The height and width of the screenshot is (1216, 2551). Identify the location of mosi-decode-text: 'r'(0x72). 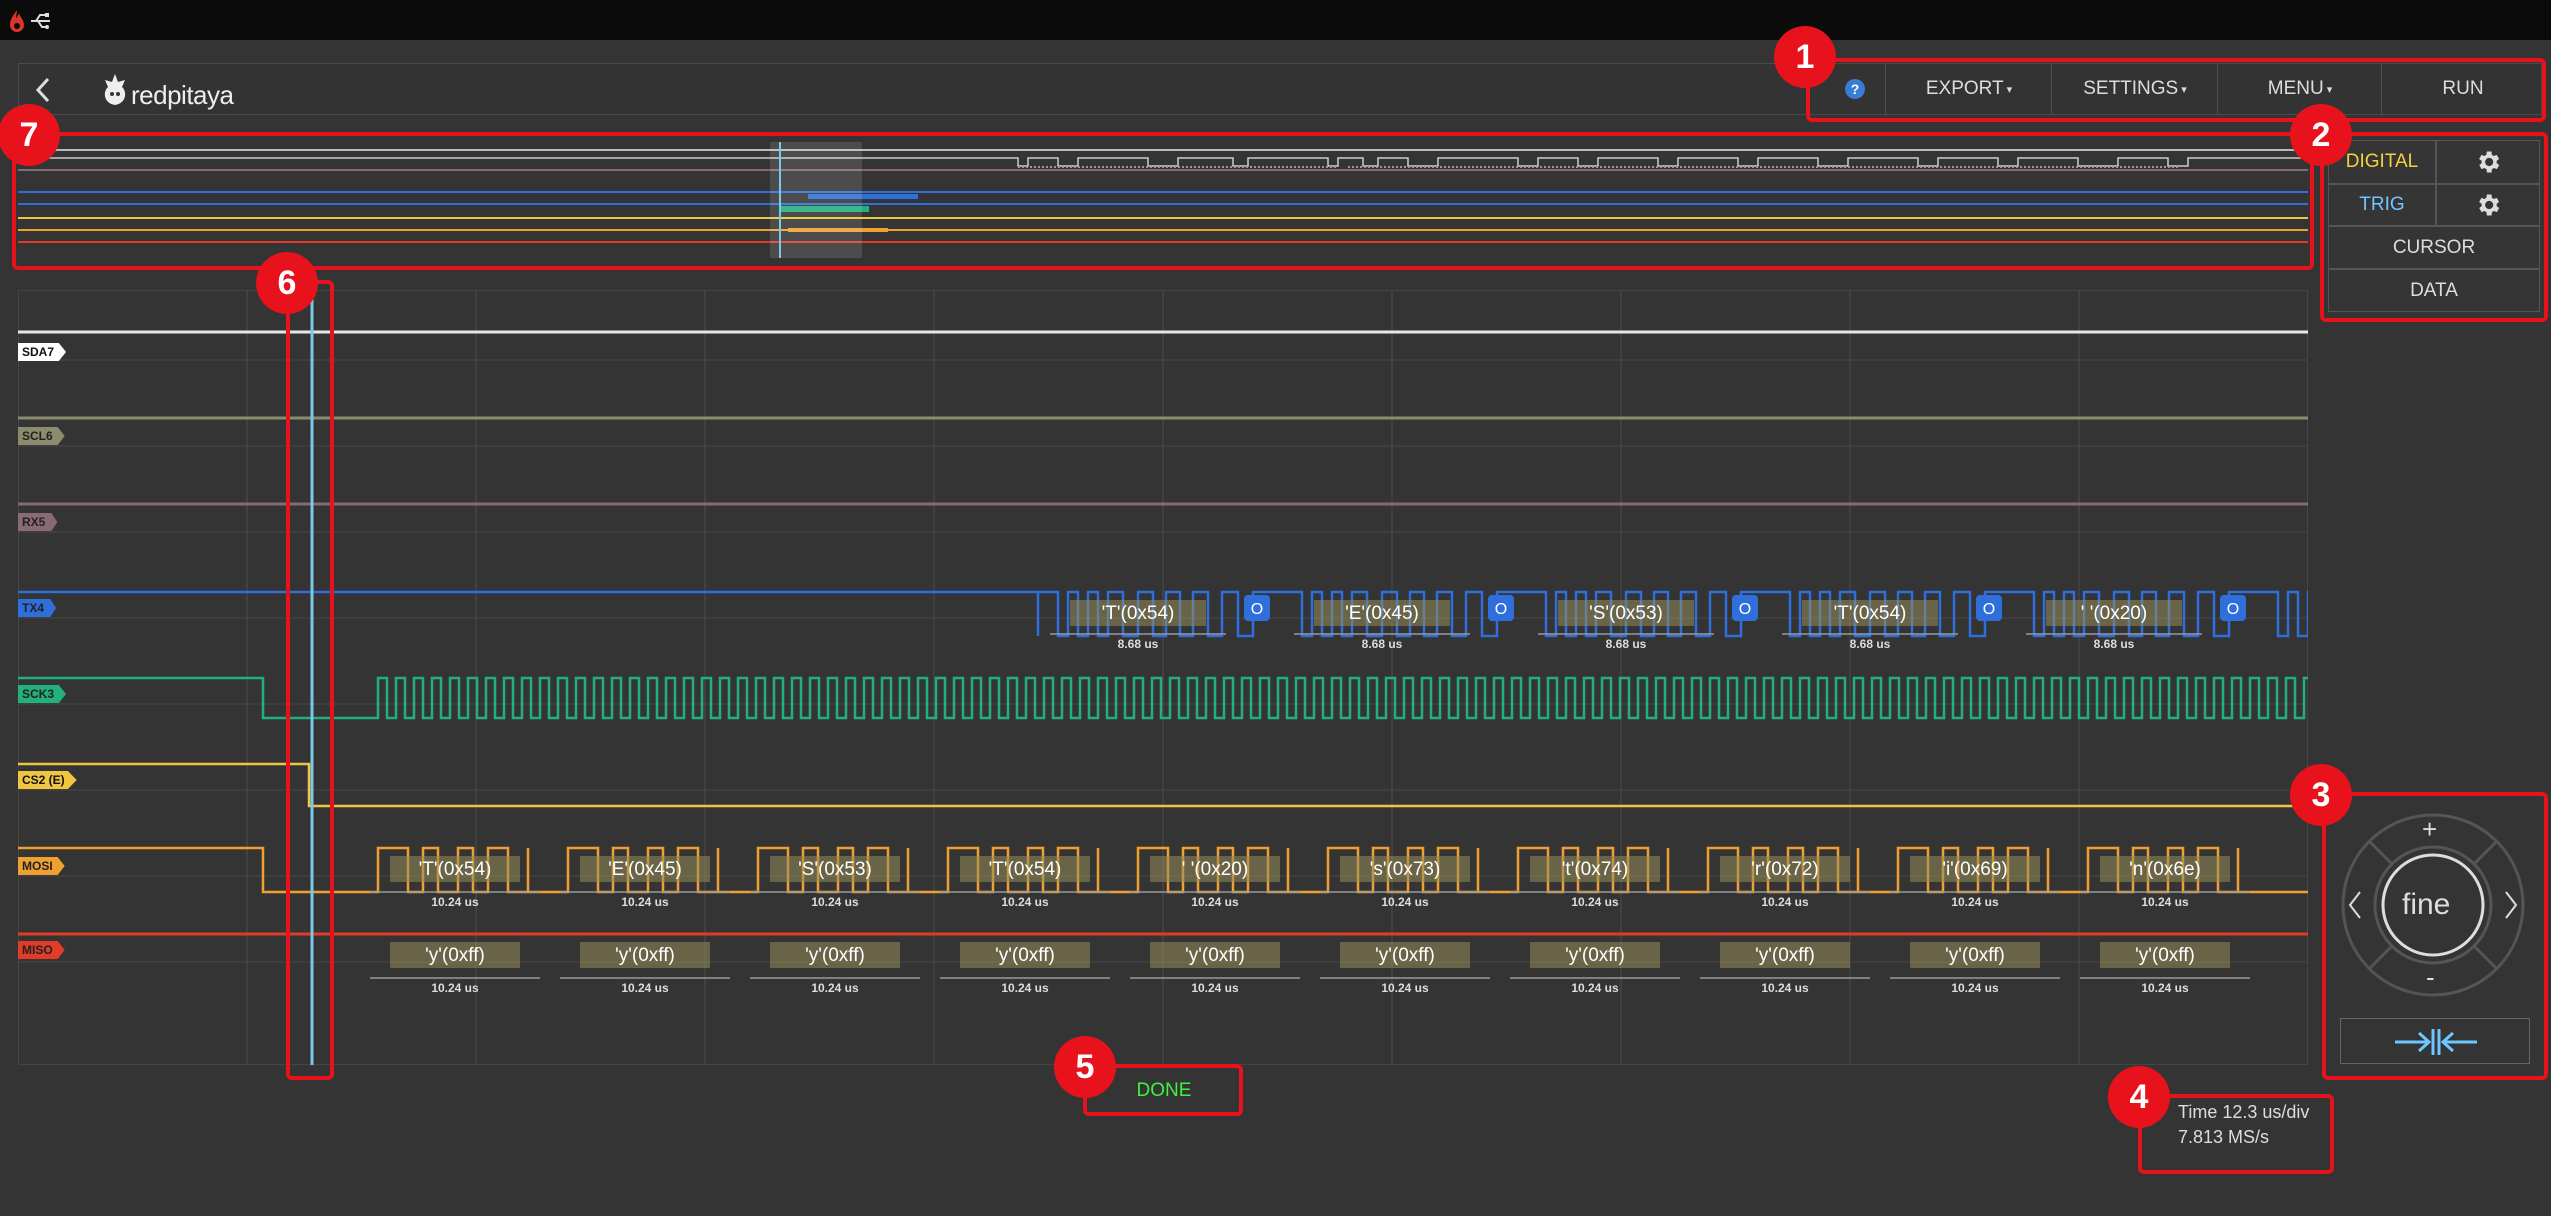
(1784, 869).